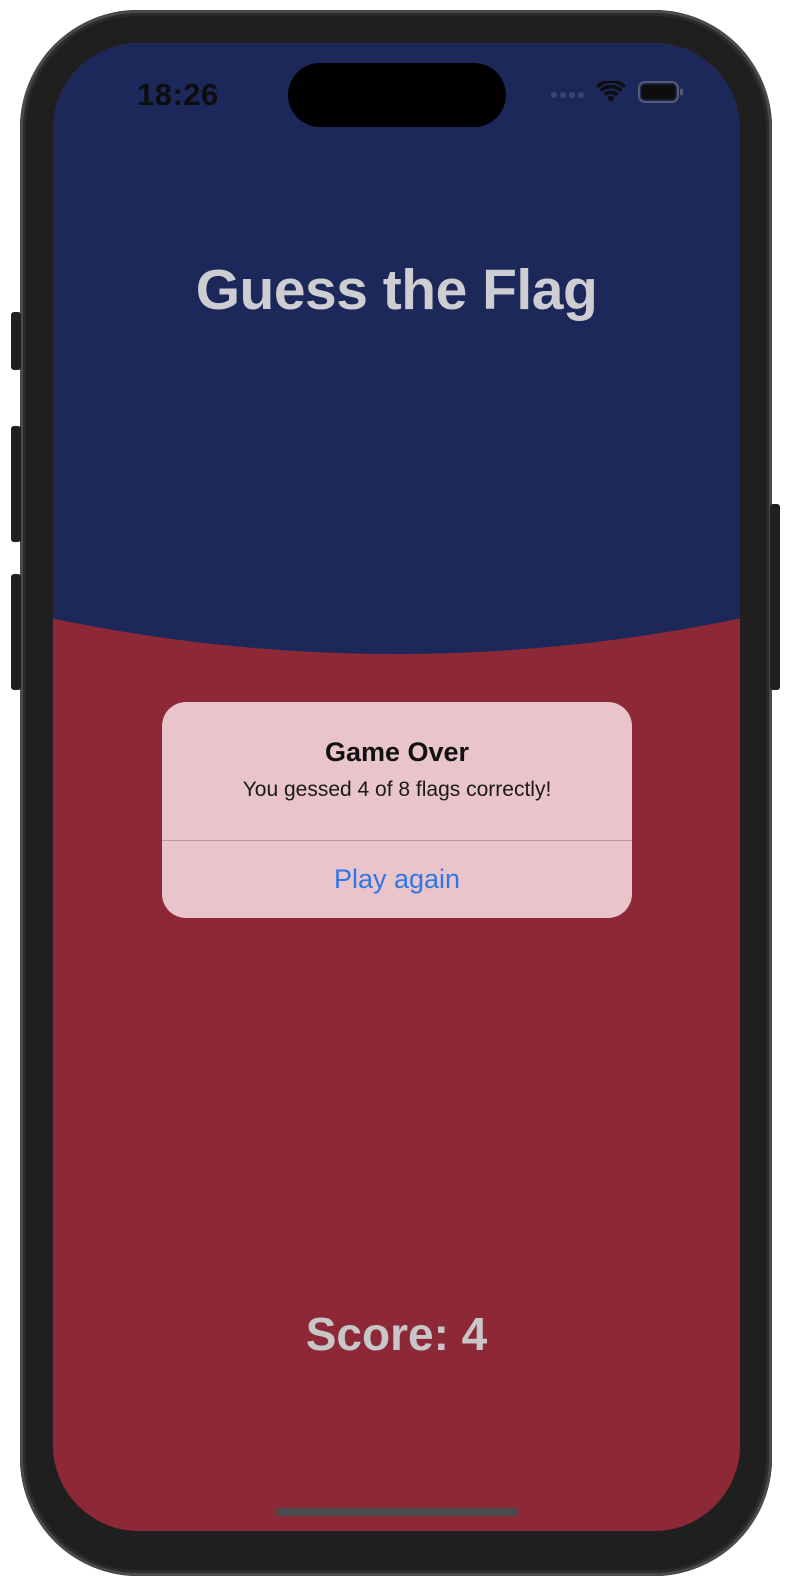  Describe the element at coordinates (396, 1512) in the screenshot. I see `home-indicator` at that location.